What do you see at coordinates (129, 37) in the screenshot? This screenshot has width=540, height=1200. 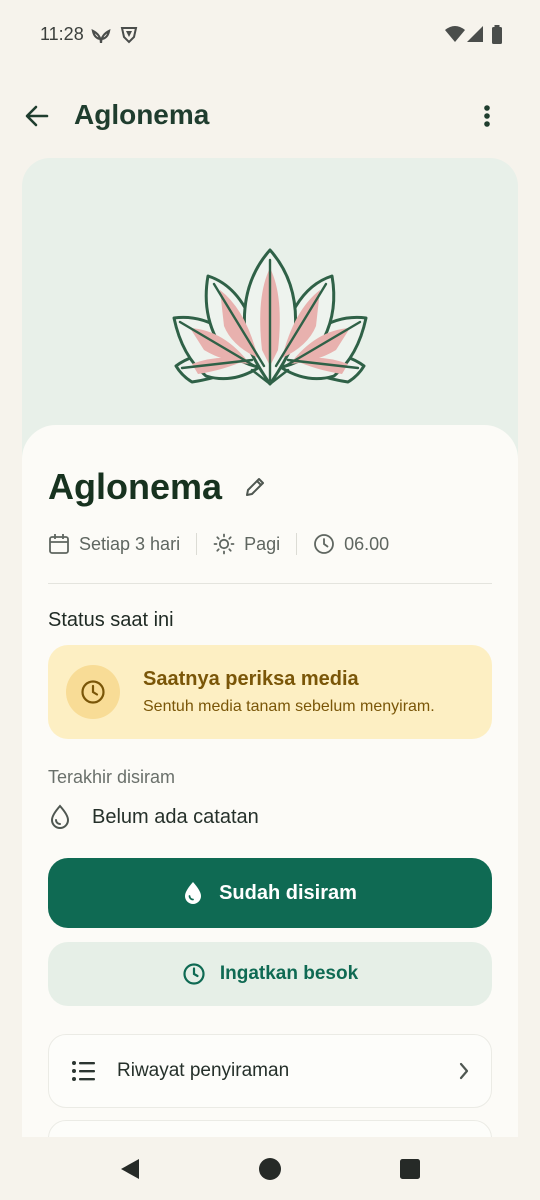 I see `shield-icon` at bounding box center [129, 37].